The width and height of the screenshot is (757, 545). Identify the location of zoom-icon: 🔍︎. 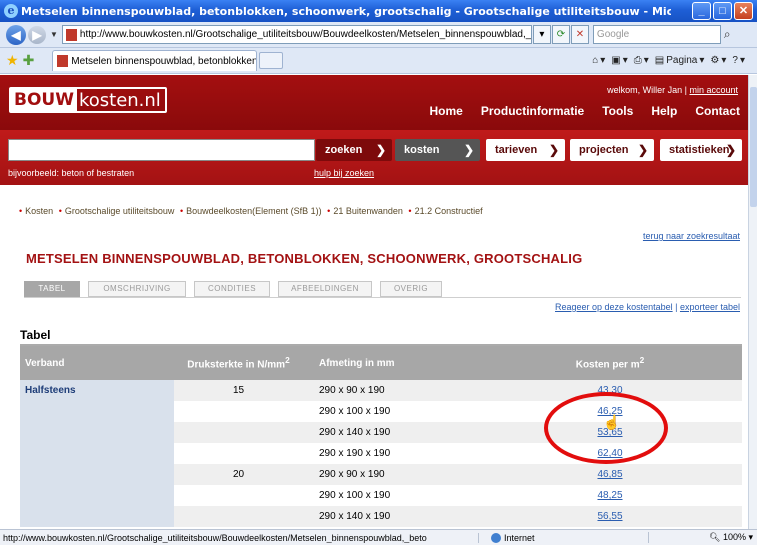
(715, 537).